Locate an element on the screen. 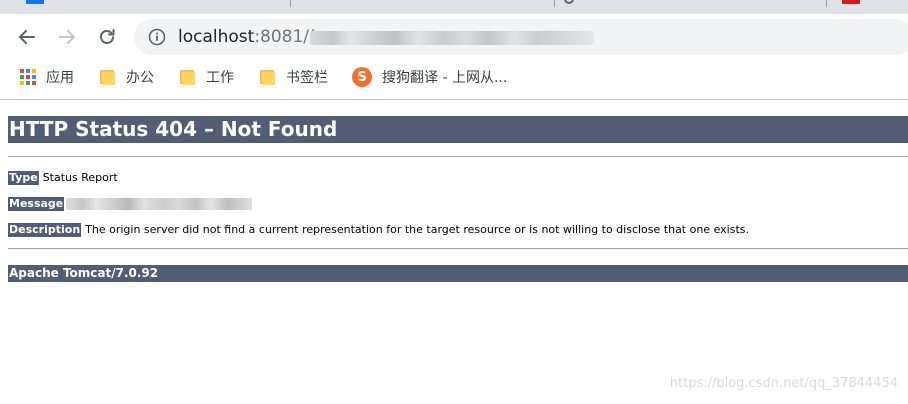 This screenshot has width=908, height=404. back-button is located at coordinates (27, 37).